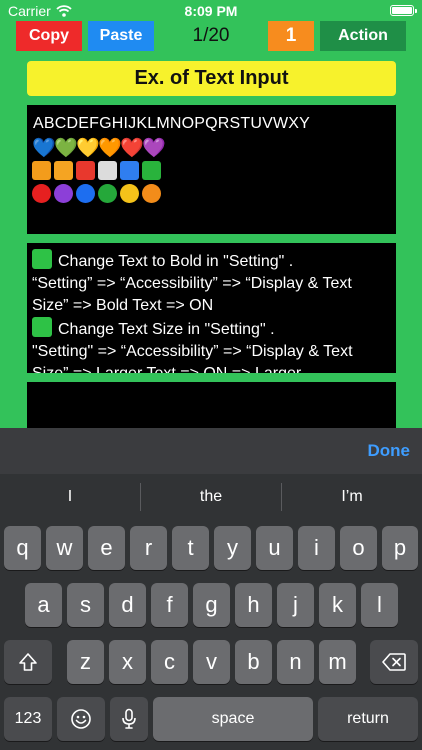 The image size is (422, 750). I want to click on key-z: z, so click(85, 662).